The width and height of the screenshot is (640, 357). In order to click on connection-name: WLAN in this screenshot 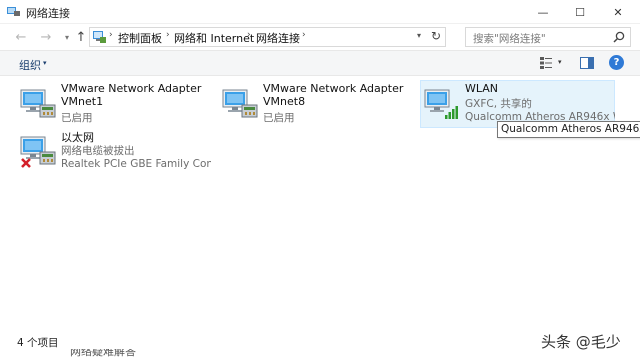, I will do `click(482, 88)`.